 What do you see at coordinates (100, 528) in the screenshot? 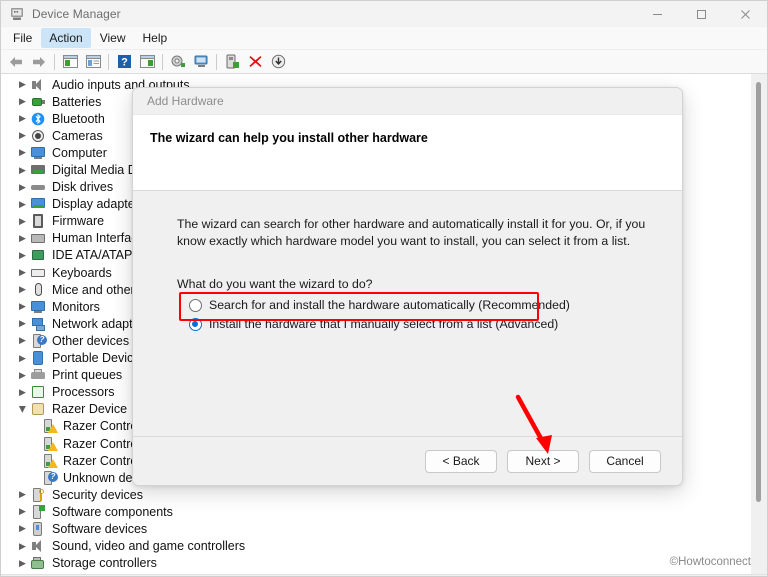
I see `tree-item-label: Software devices` at bounding box center [100, 528].